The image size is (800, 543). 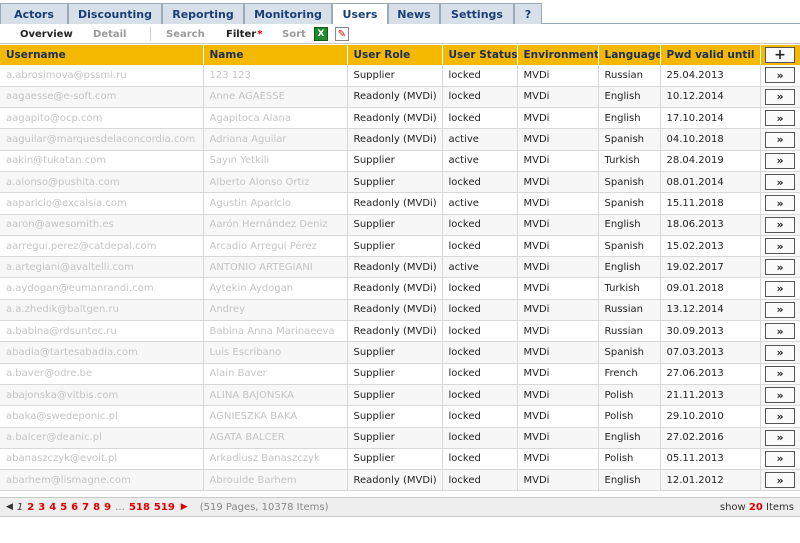 What do you see at coordinates (115, 13) in the screenshot?
I see `tab-discounting: Discounting` at bounding box center [115, 13].